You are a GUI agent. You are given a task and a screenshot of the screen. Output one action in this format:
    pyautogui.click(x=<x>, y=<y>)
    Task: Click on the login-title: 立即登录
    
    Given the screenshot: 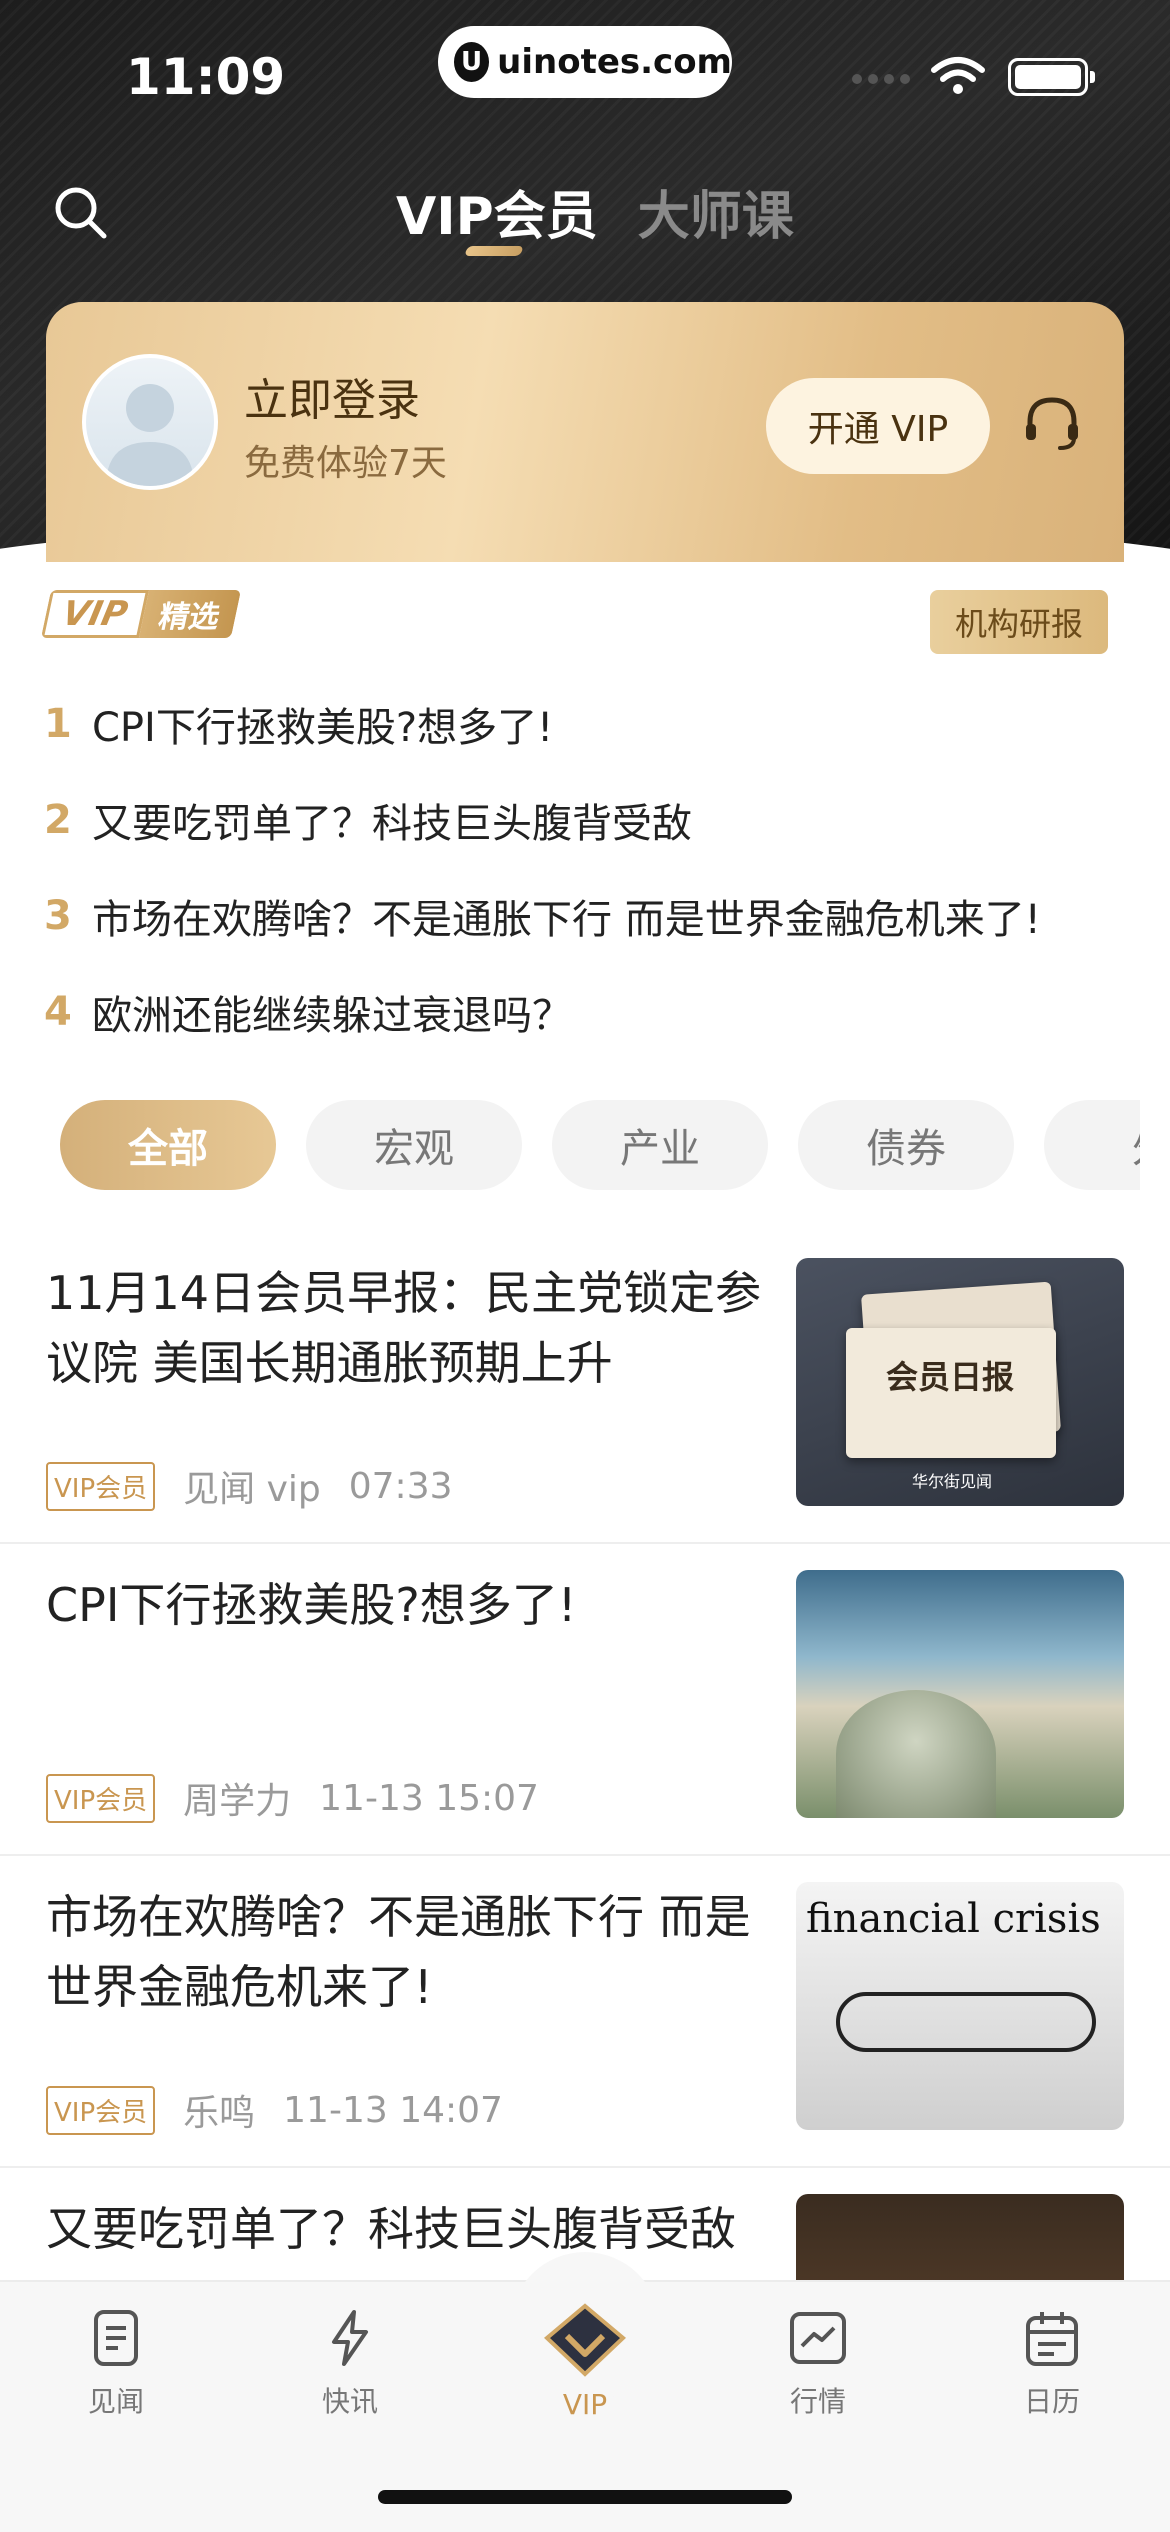 What is the action you would take?
    pyautogui.click(x=332, y=396)
    